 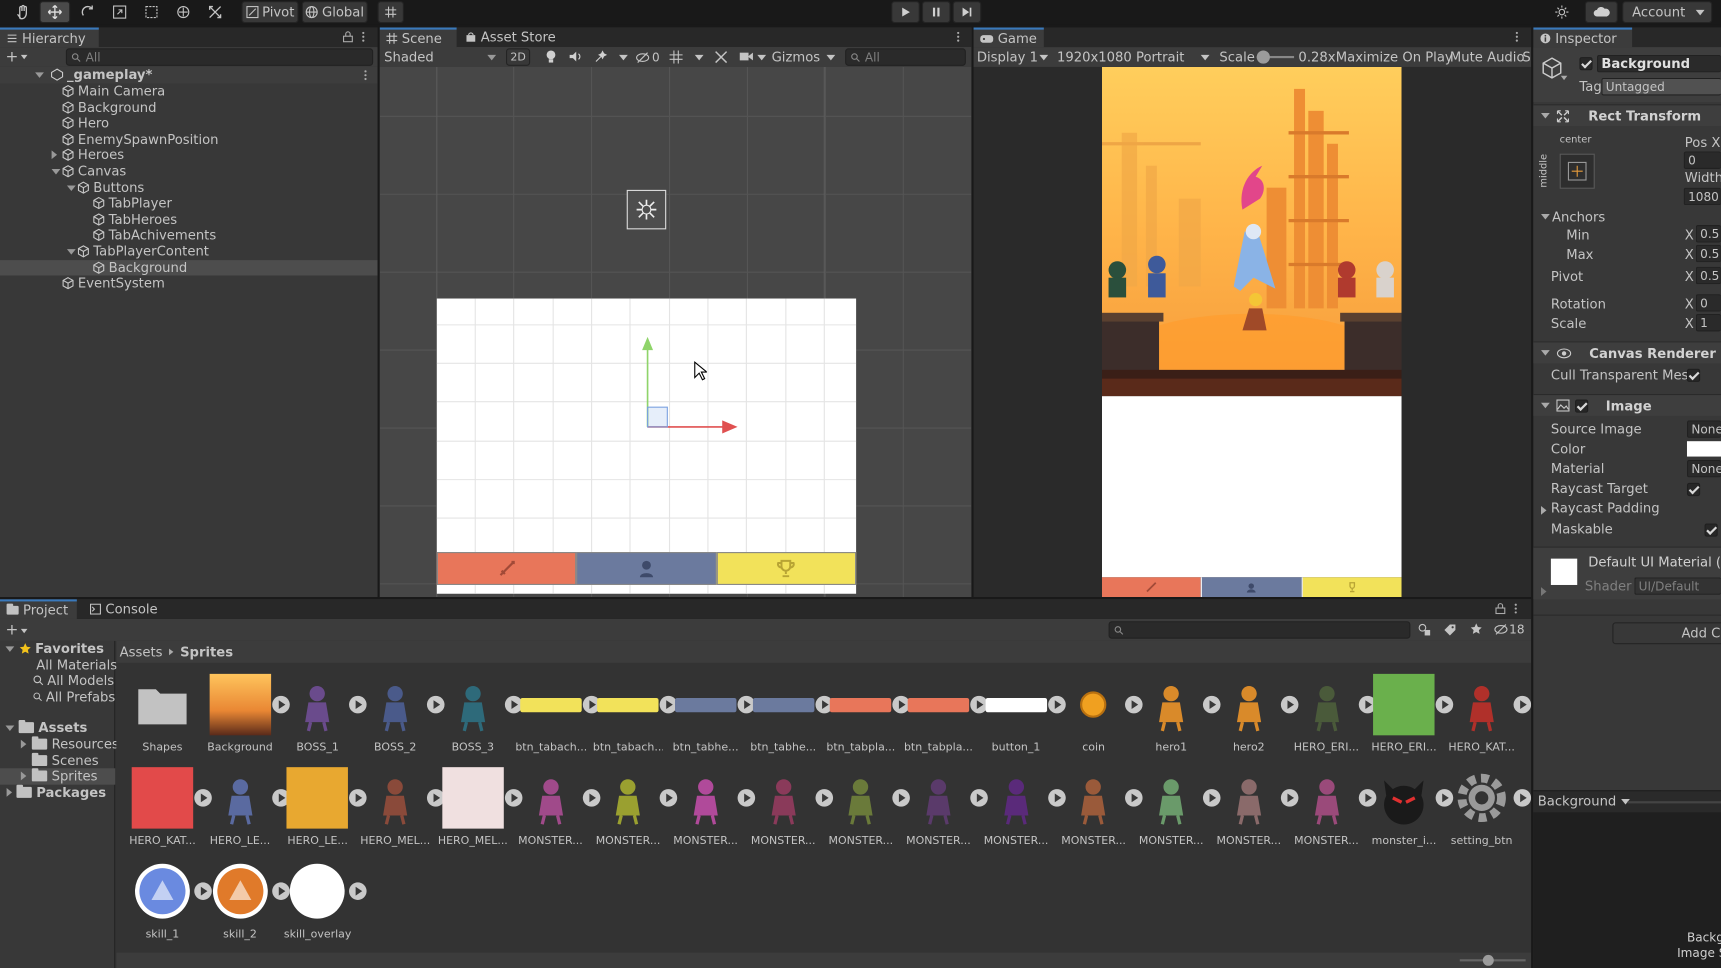 What do you see at coordinates (518, 57) in the screenshot?
I see `mode-2d-toggle: 2D` at bounding box center [518, 57].